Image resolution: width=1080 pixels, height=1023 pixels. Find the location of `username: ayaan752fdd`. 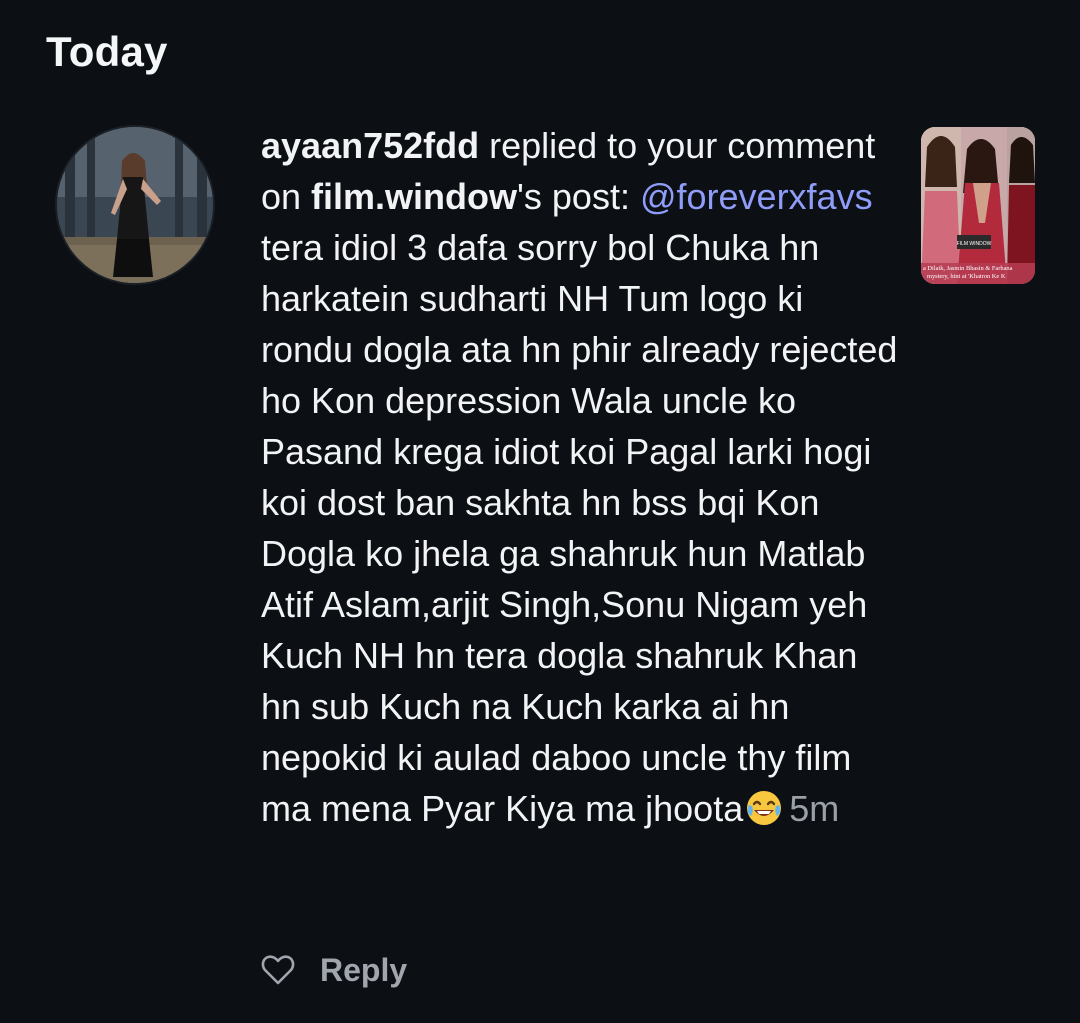

username: ayaan752fdd is located at coordinates (370, 145).